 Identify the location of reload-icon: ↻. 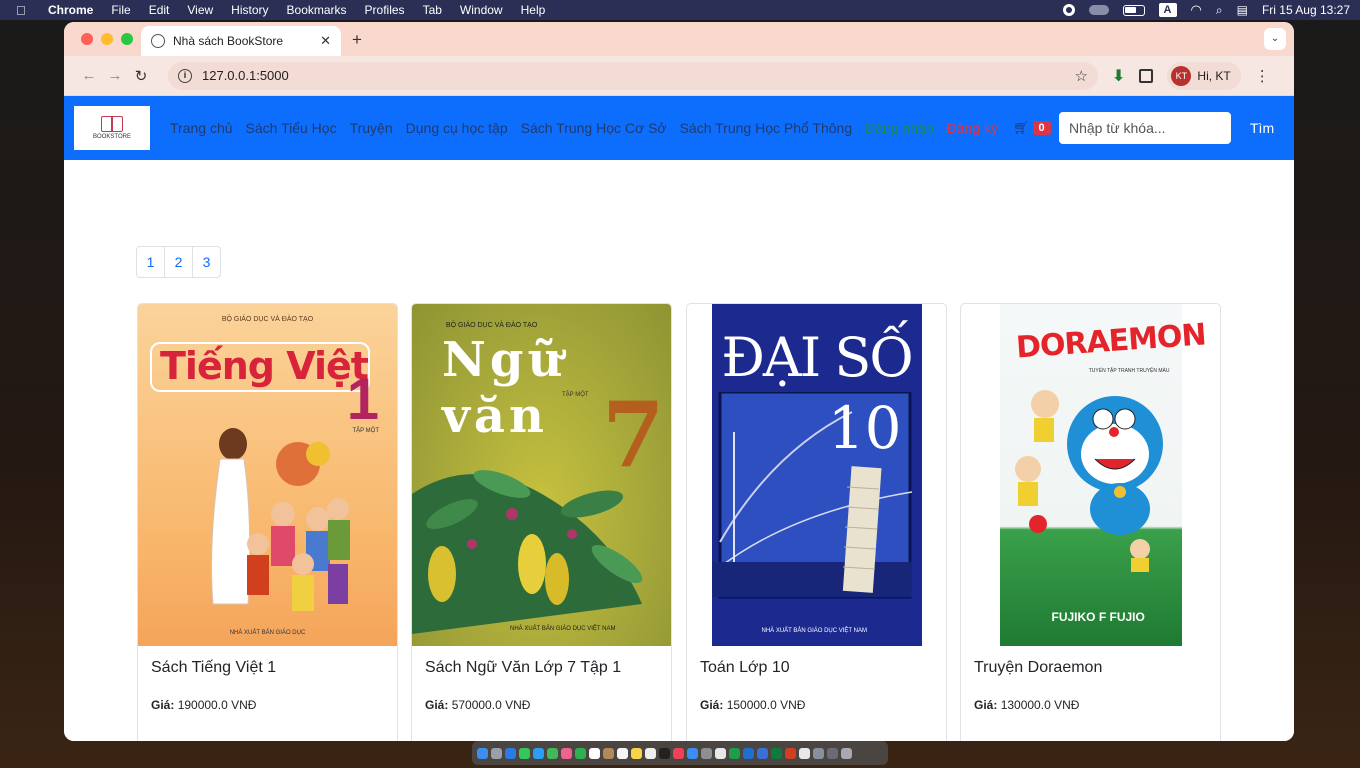
(141, 76).